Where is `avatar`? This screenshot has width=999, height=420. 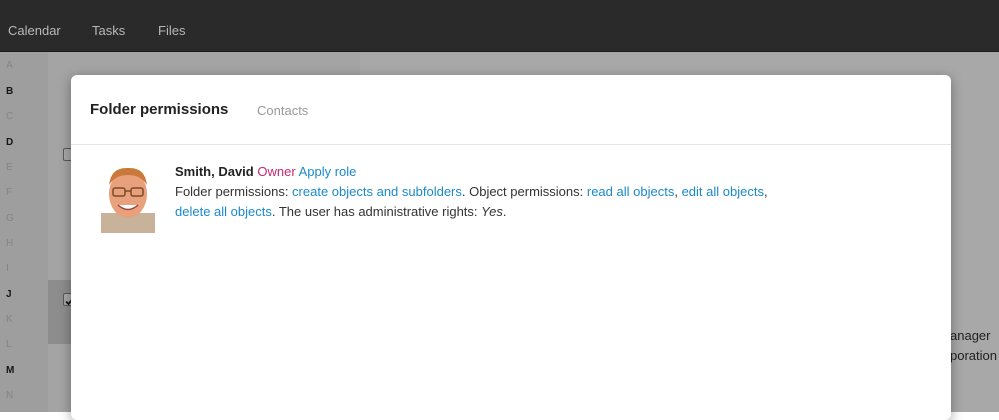
avatar is located at coordinates (128, 197).